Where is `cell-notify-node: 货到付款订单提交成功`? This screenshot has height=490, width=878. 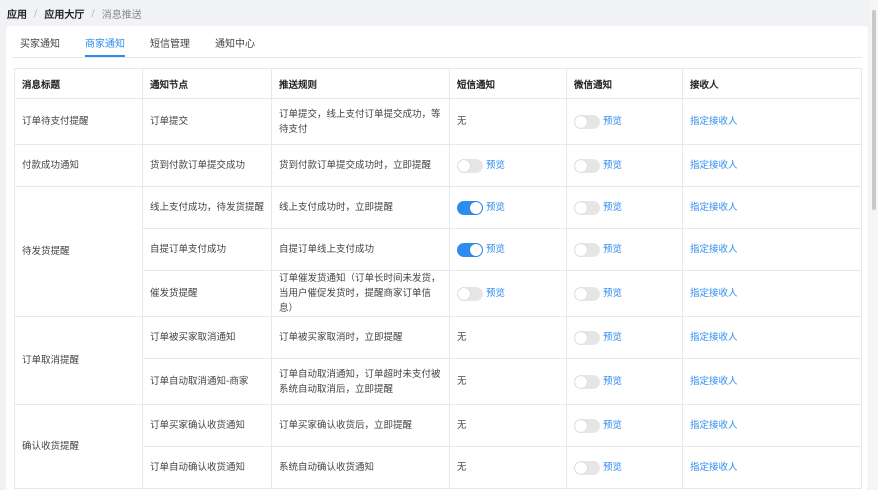
cell-notify-node: 货到付款订单提交成功 is located at coordinates (207, 165).